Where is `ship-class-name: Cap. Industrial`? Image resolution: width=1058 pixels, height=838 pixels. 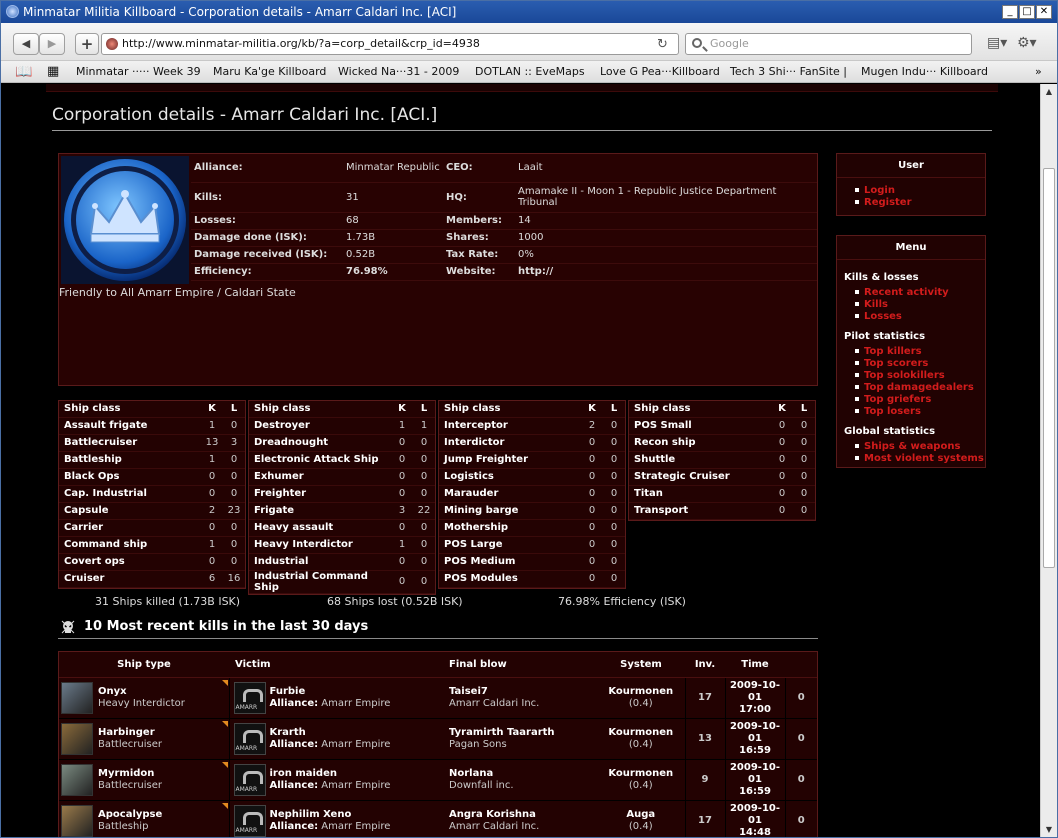 ship-class-name: Cap. Industrial is located at coordinates (130, 494).